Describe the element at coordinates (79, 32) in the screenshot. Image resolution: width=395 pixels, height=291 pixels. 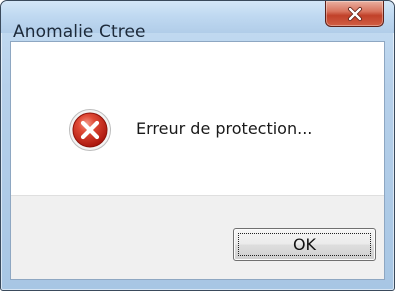
I see `window-title: Anomalie Ctree` at that location.